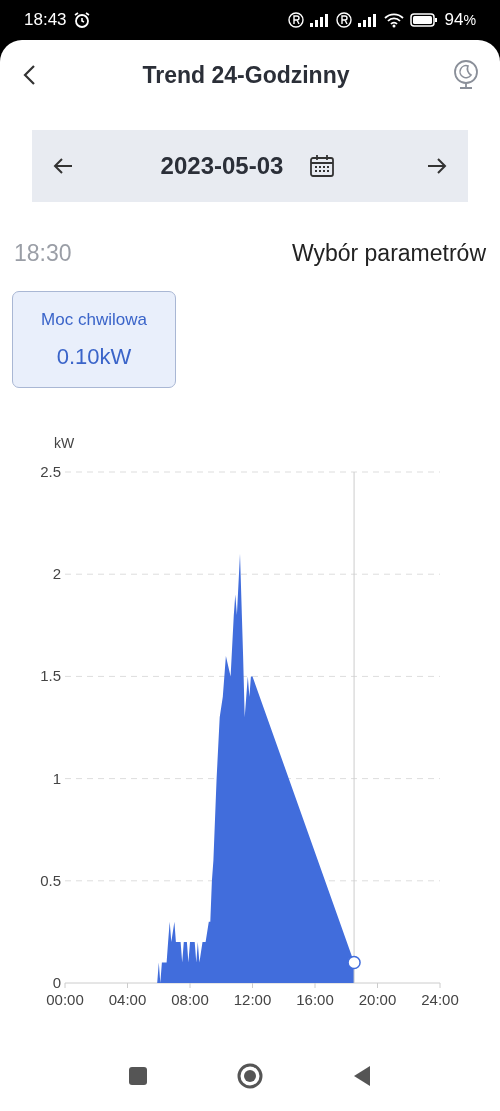 The height and width of the screenshot is (1111, 500). Describe the element at coordinates (394, 20) in the screenshot. I see `wifi-icon` at that location.